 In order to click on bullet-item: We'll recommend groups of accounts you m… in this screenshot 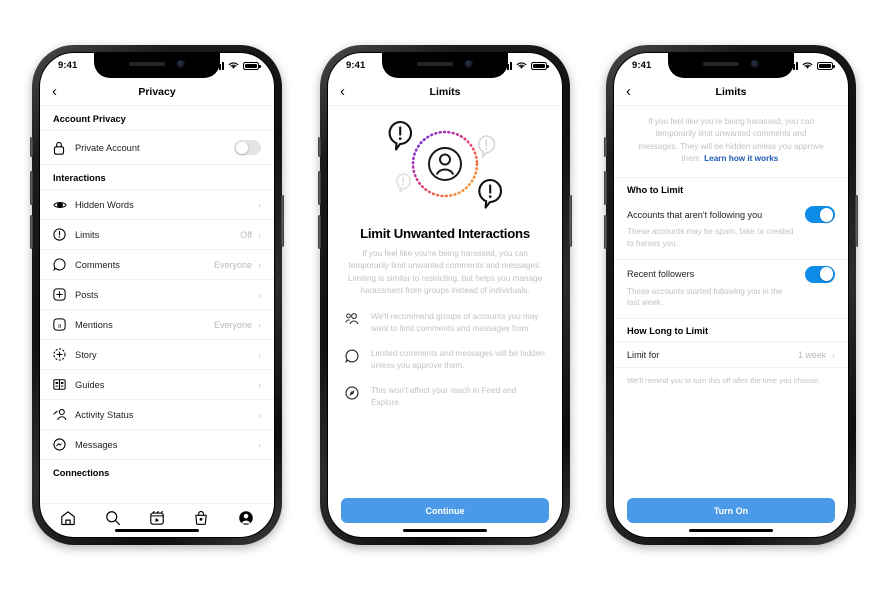, I will do `click(445, 323)`.